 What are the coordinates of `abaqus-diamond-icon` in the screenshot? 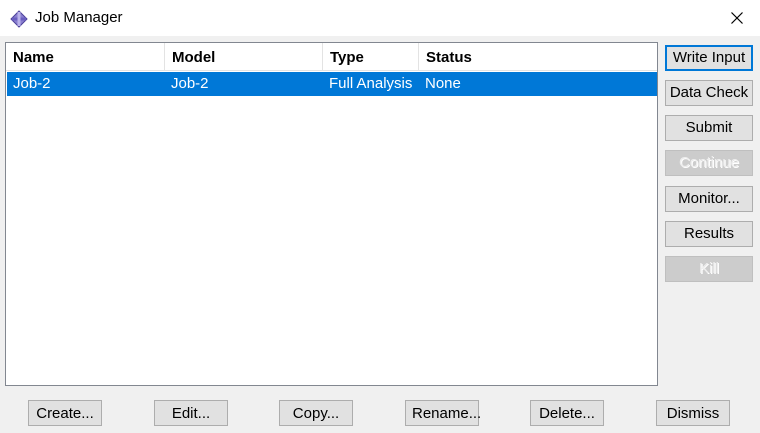 It's located at (19, 19).